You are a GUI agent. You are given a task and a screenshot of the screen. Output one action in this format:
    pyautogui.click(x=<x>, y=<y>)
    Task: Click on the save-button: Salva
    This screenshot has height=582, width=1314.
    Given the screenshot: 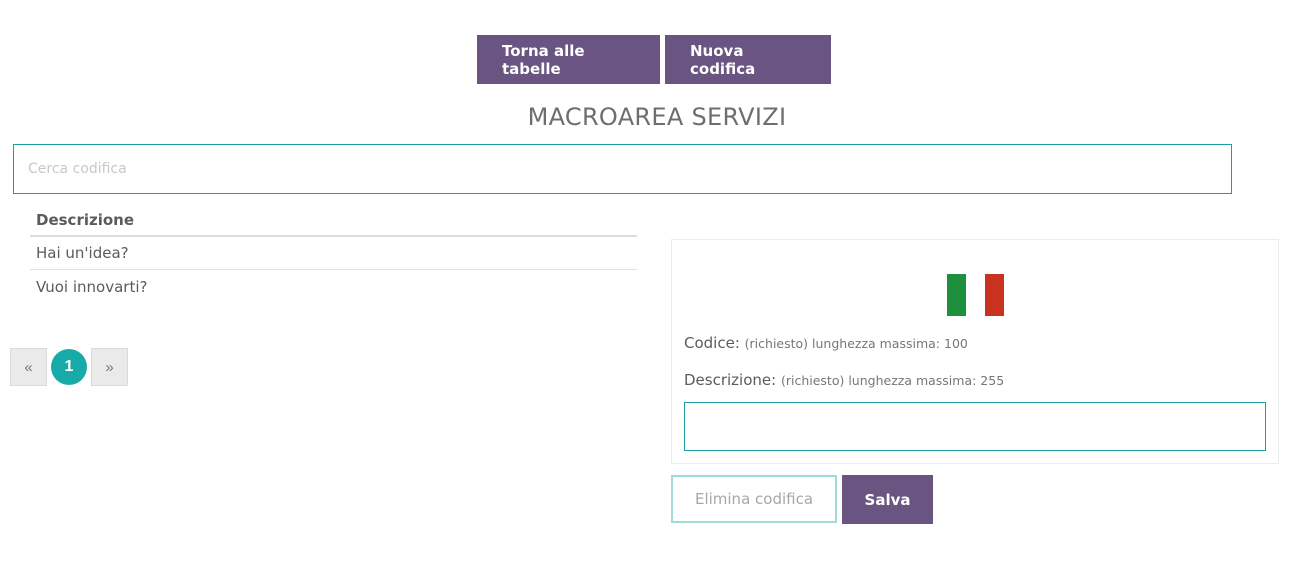 What is the action you would take?
    pyautogui.click(x=887, y=499)
    